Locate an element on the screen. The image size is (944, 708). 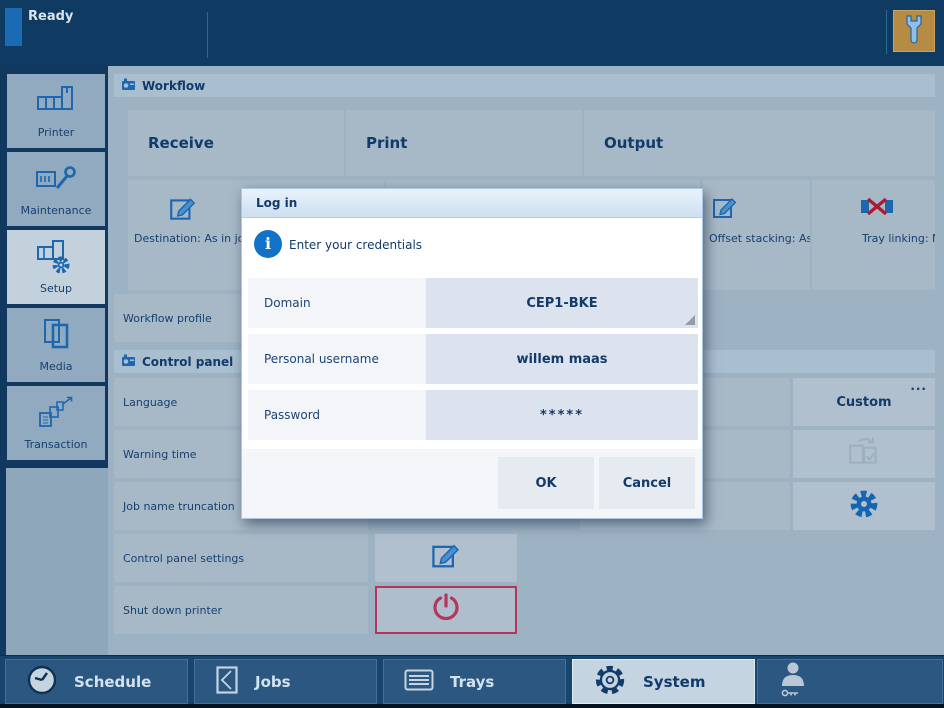
offset-stacking-label: Offset stacking: As in job is located at coordinates (759, 238).